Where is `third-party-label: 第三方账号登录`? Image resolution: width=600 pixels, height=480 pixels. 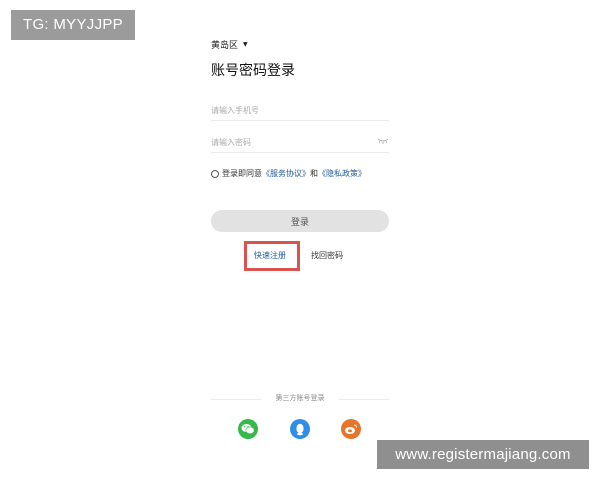 third-party-label: 第三方账号登录 is located at coordinates (300, 398).